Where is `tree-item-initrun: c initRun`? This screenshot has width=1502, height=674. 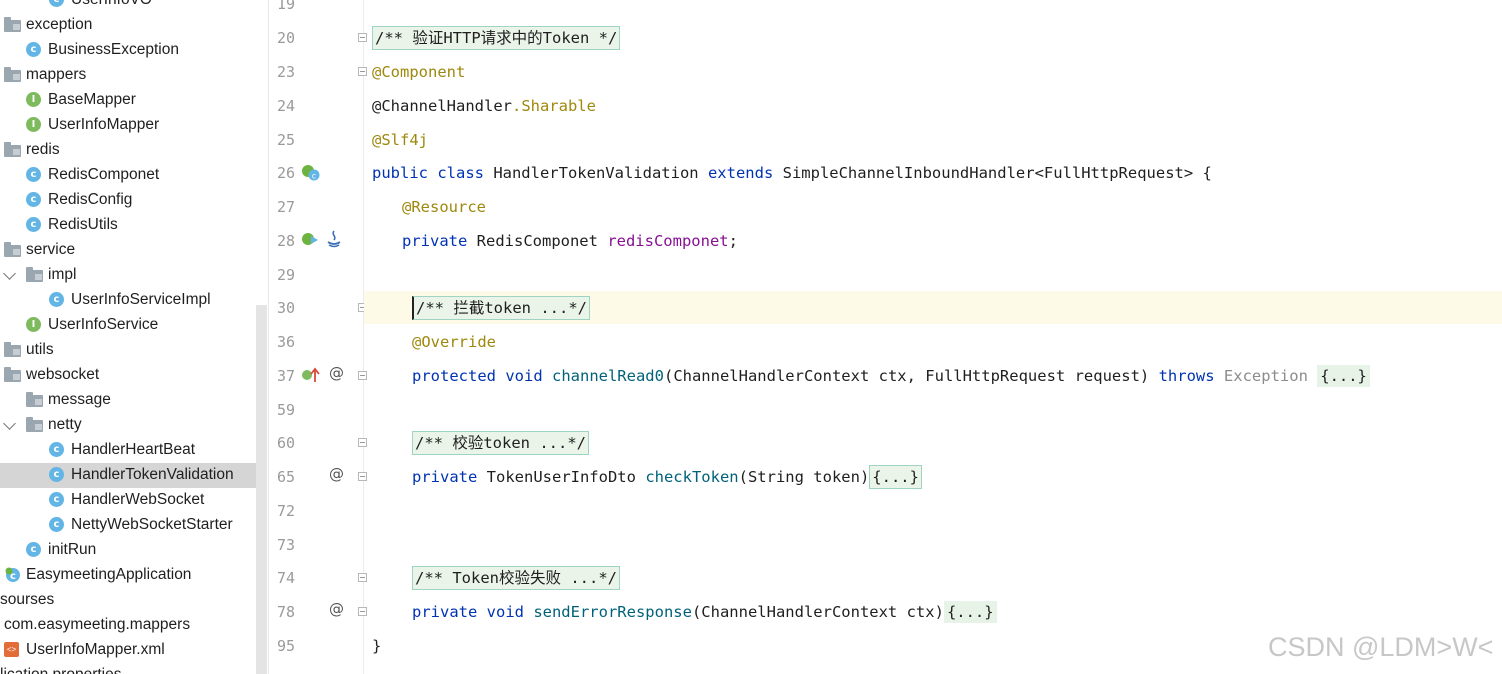
tree-item-initrun: c initRun is located at coordinates (134, 550).